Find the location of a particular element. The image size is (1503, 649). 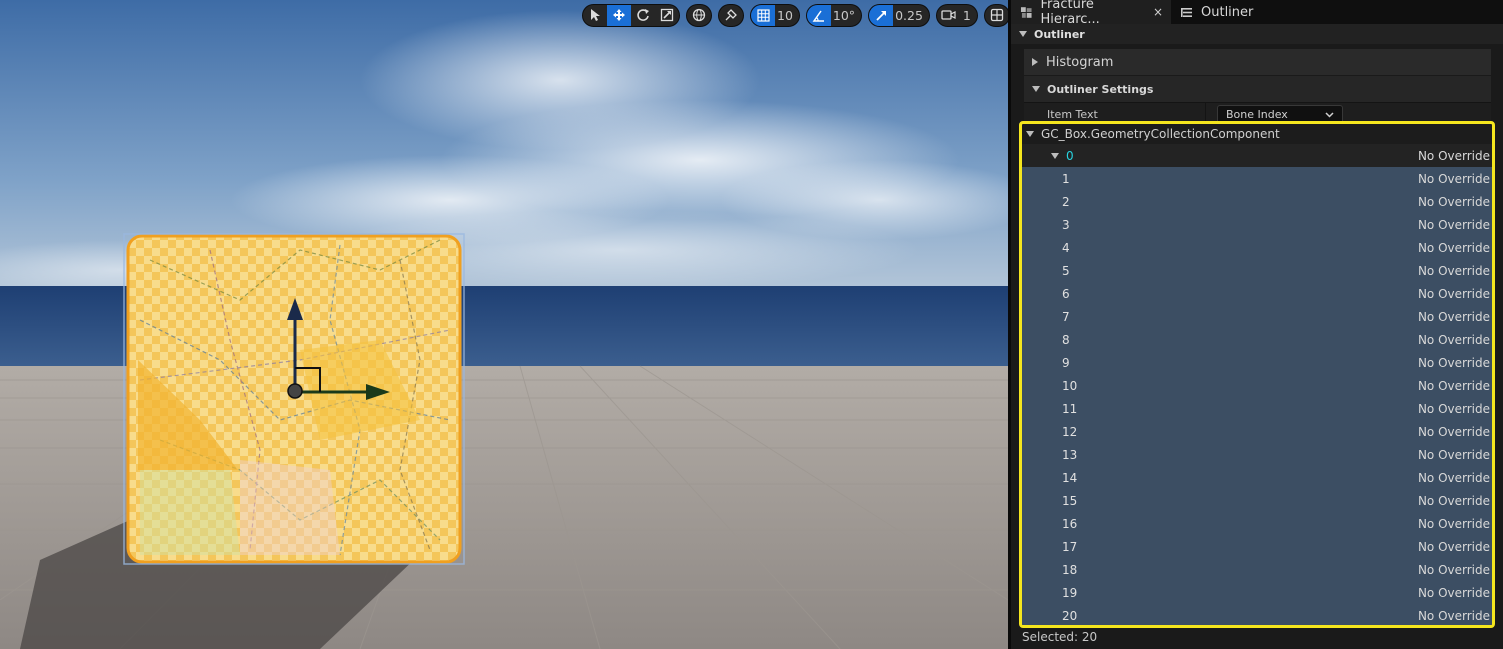

table-row: 5 No Override is located at coordinates (1257, 270).